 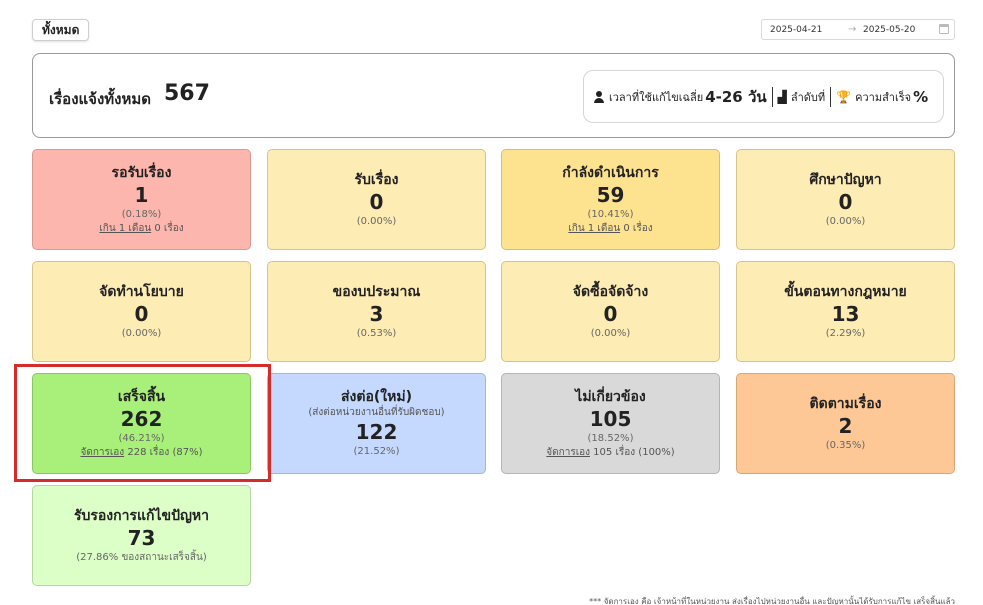 I want to click on summary-title: เรื่องแจ้งทั้งหมด, so click(x=100, y=99).